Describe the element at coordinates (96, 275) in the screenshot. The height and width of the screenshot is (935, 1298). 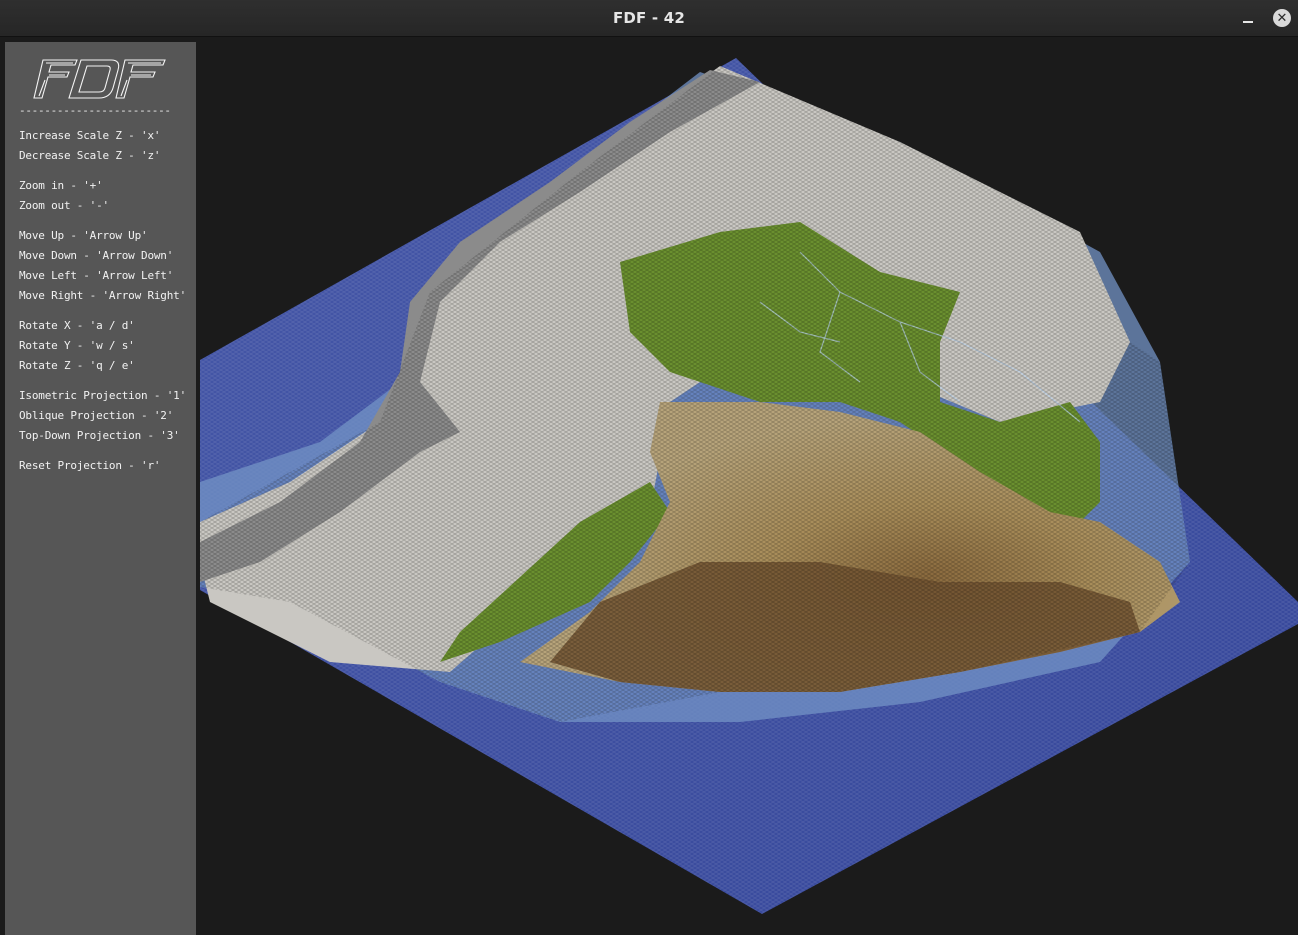
I see `control-move-left: Move Left - 'Arrow Left'` at that location.